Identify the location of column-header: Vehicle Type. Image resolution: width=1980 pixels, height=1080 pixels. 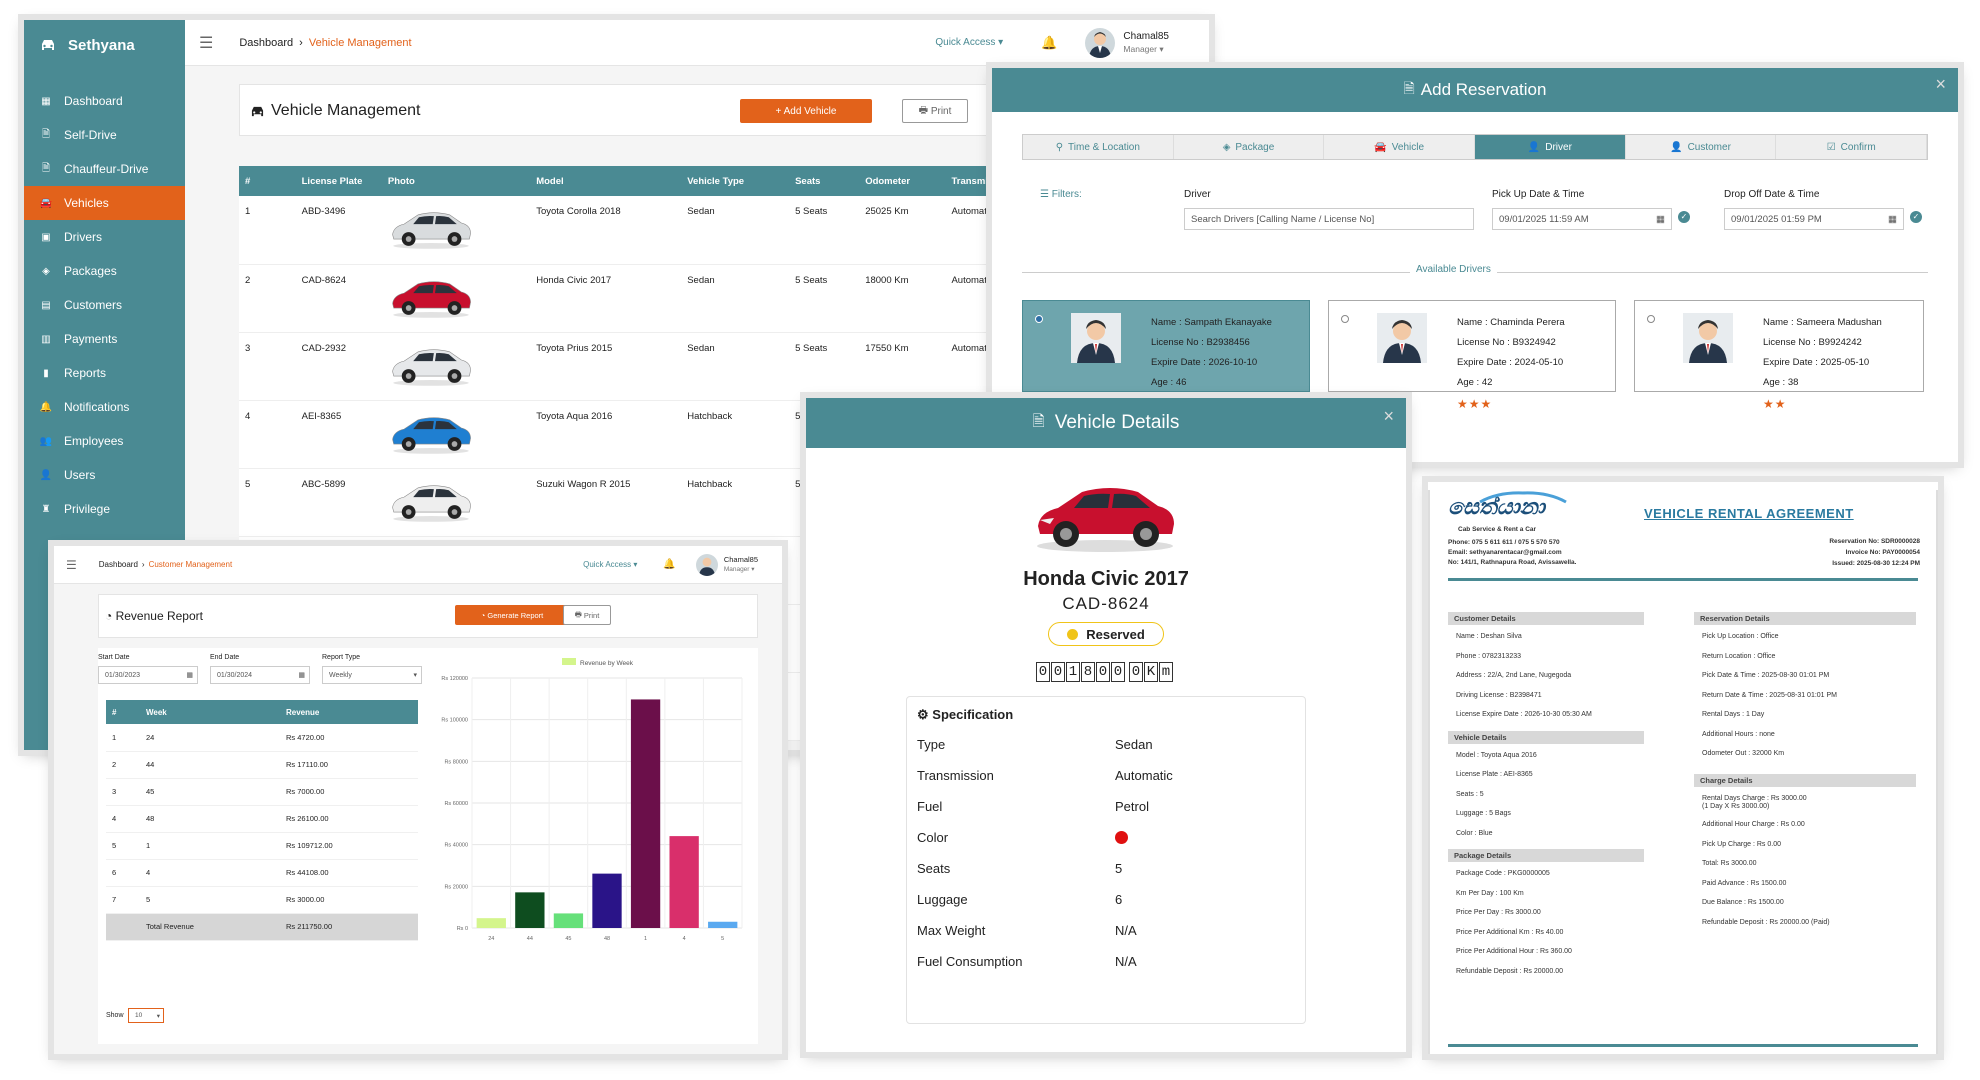
(735, 181).